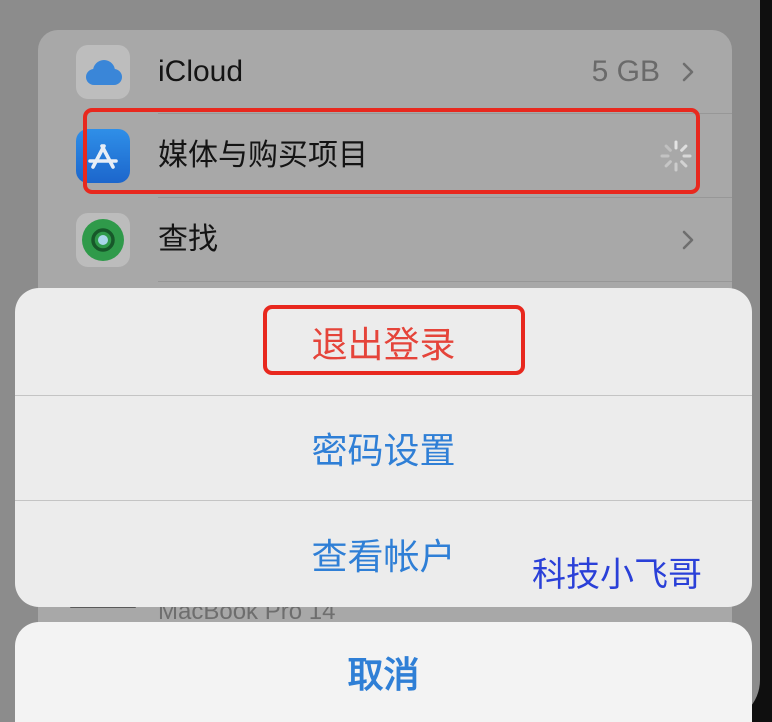 The image size is (772, 722). I want to click on highlight-box-media-purchases, so click(391, 151).